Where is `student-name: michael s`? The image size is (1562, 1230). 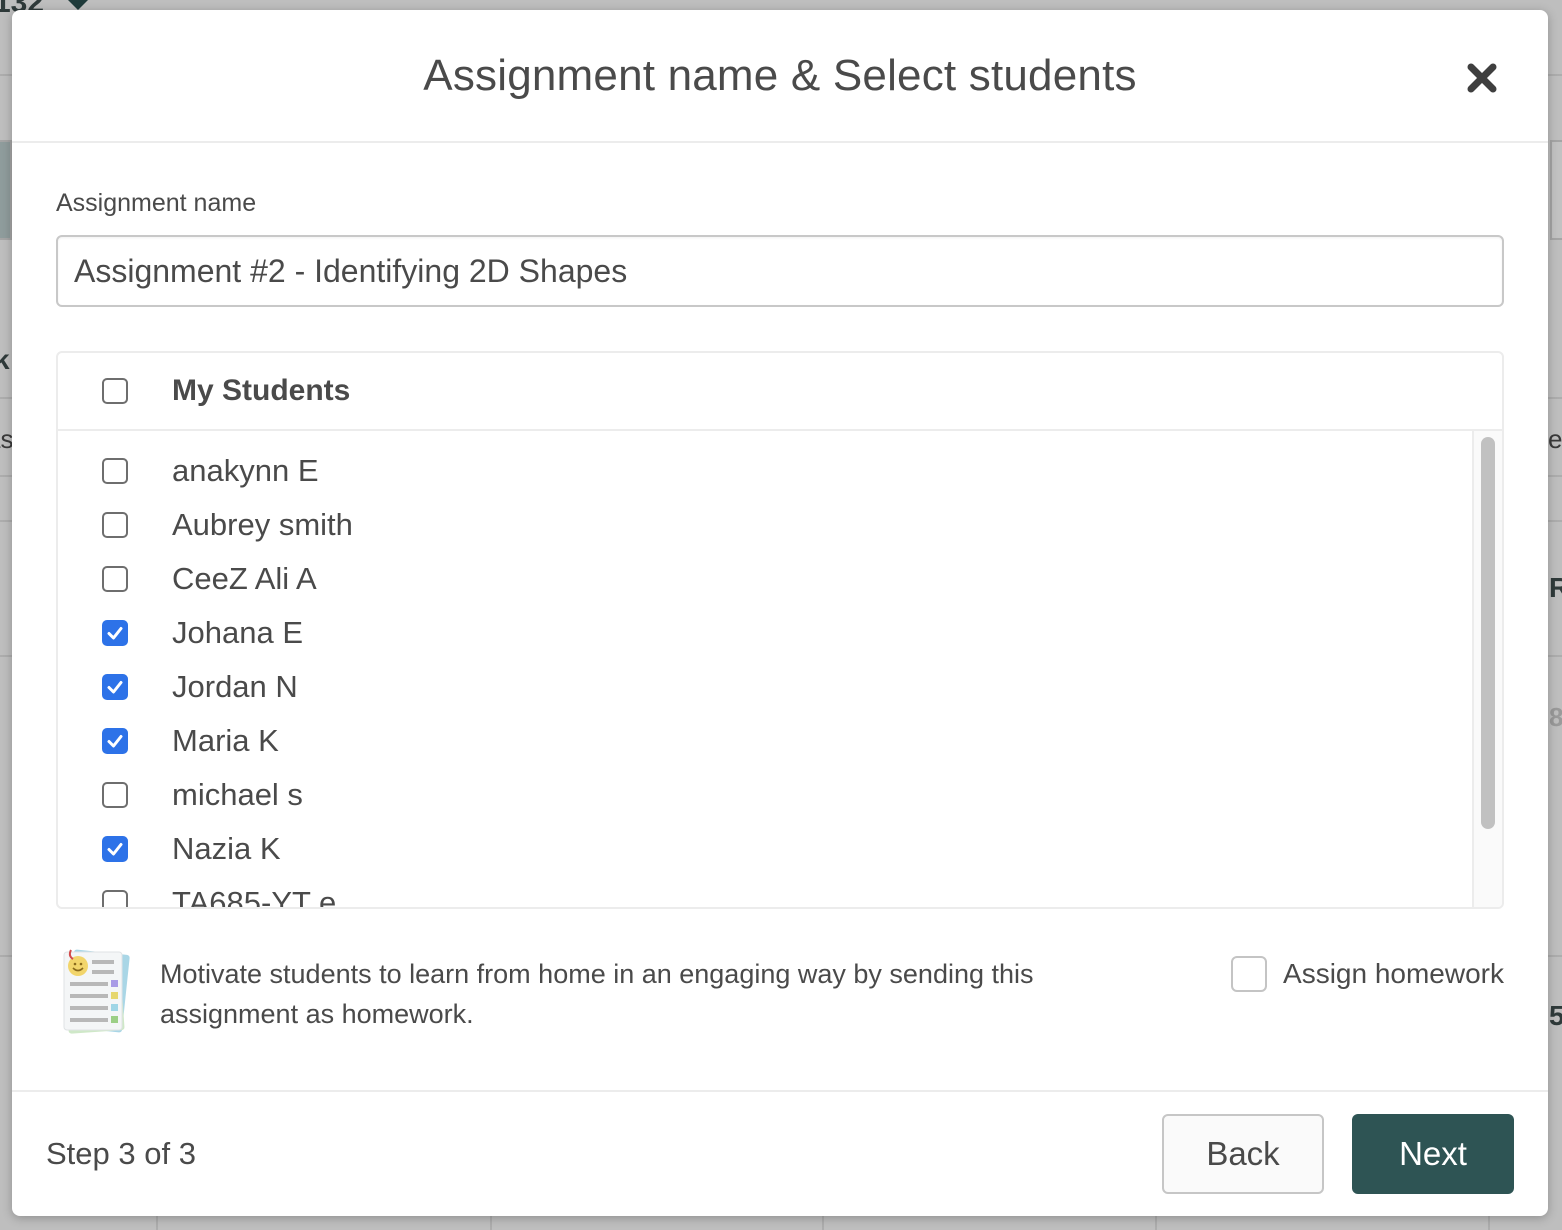 student-name: michael s is located at coordinates (237, 794).